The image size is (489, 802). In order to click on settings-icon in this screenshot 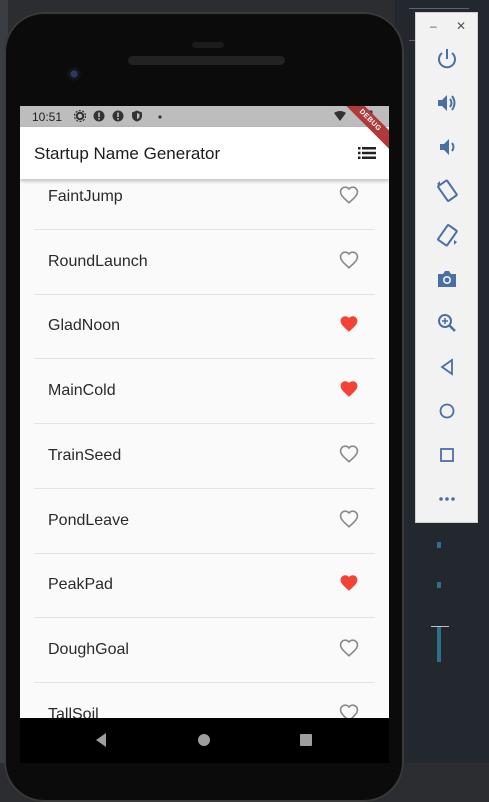, I will do `click(80, 116)`.